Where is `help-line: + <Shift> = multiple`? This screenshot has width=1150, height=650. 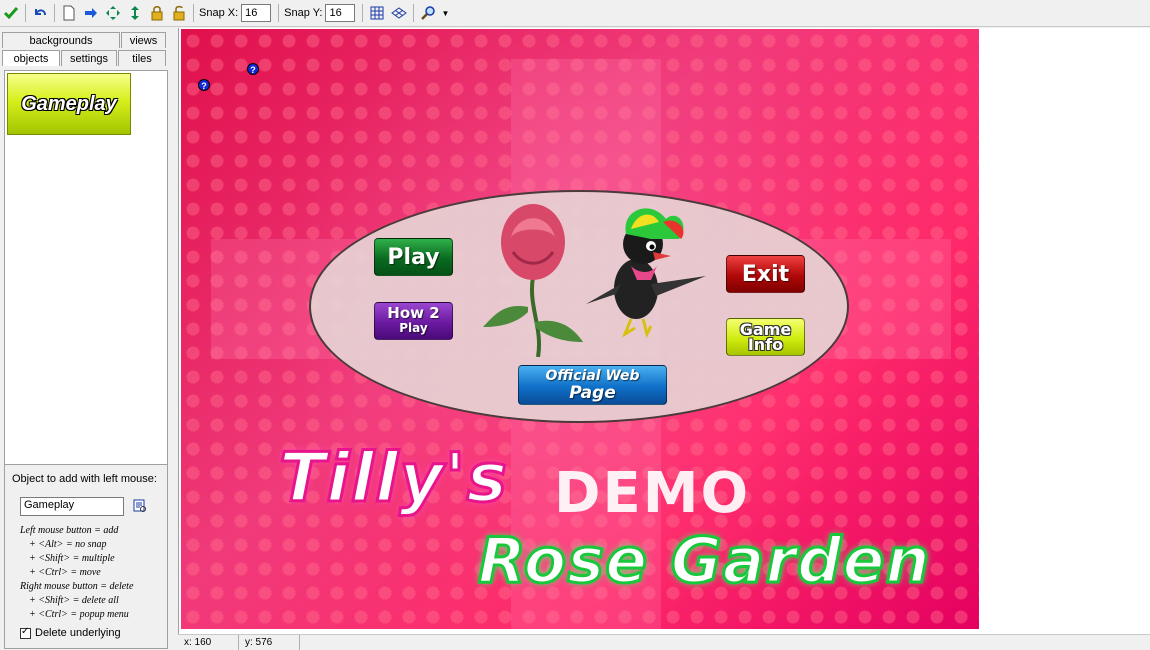 help-line: + <Shift> = multiple is located at coordinates (72, 558).